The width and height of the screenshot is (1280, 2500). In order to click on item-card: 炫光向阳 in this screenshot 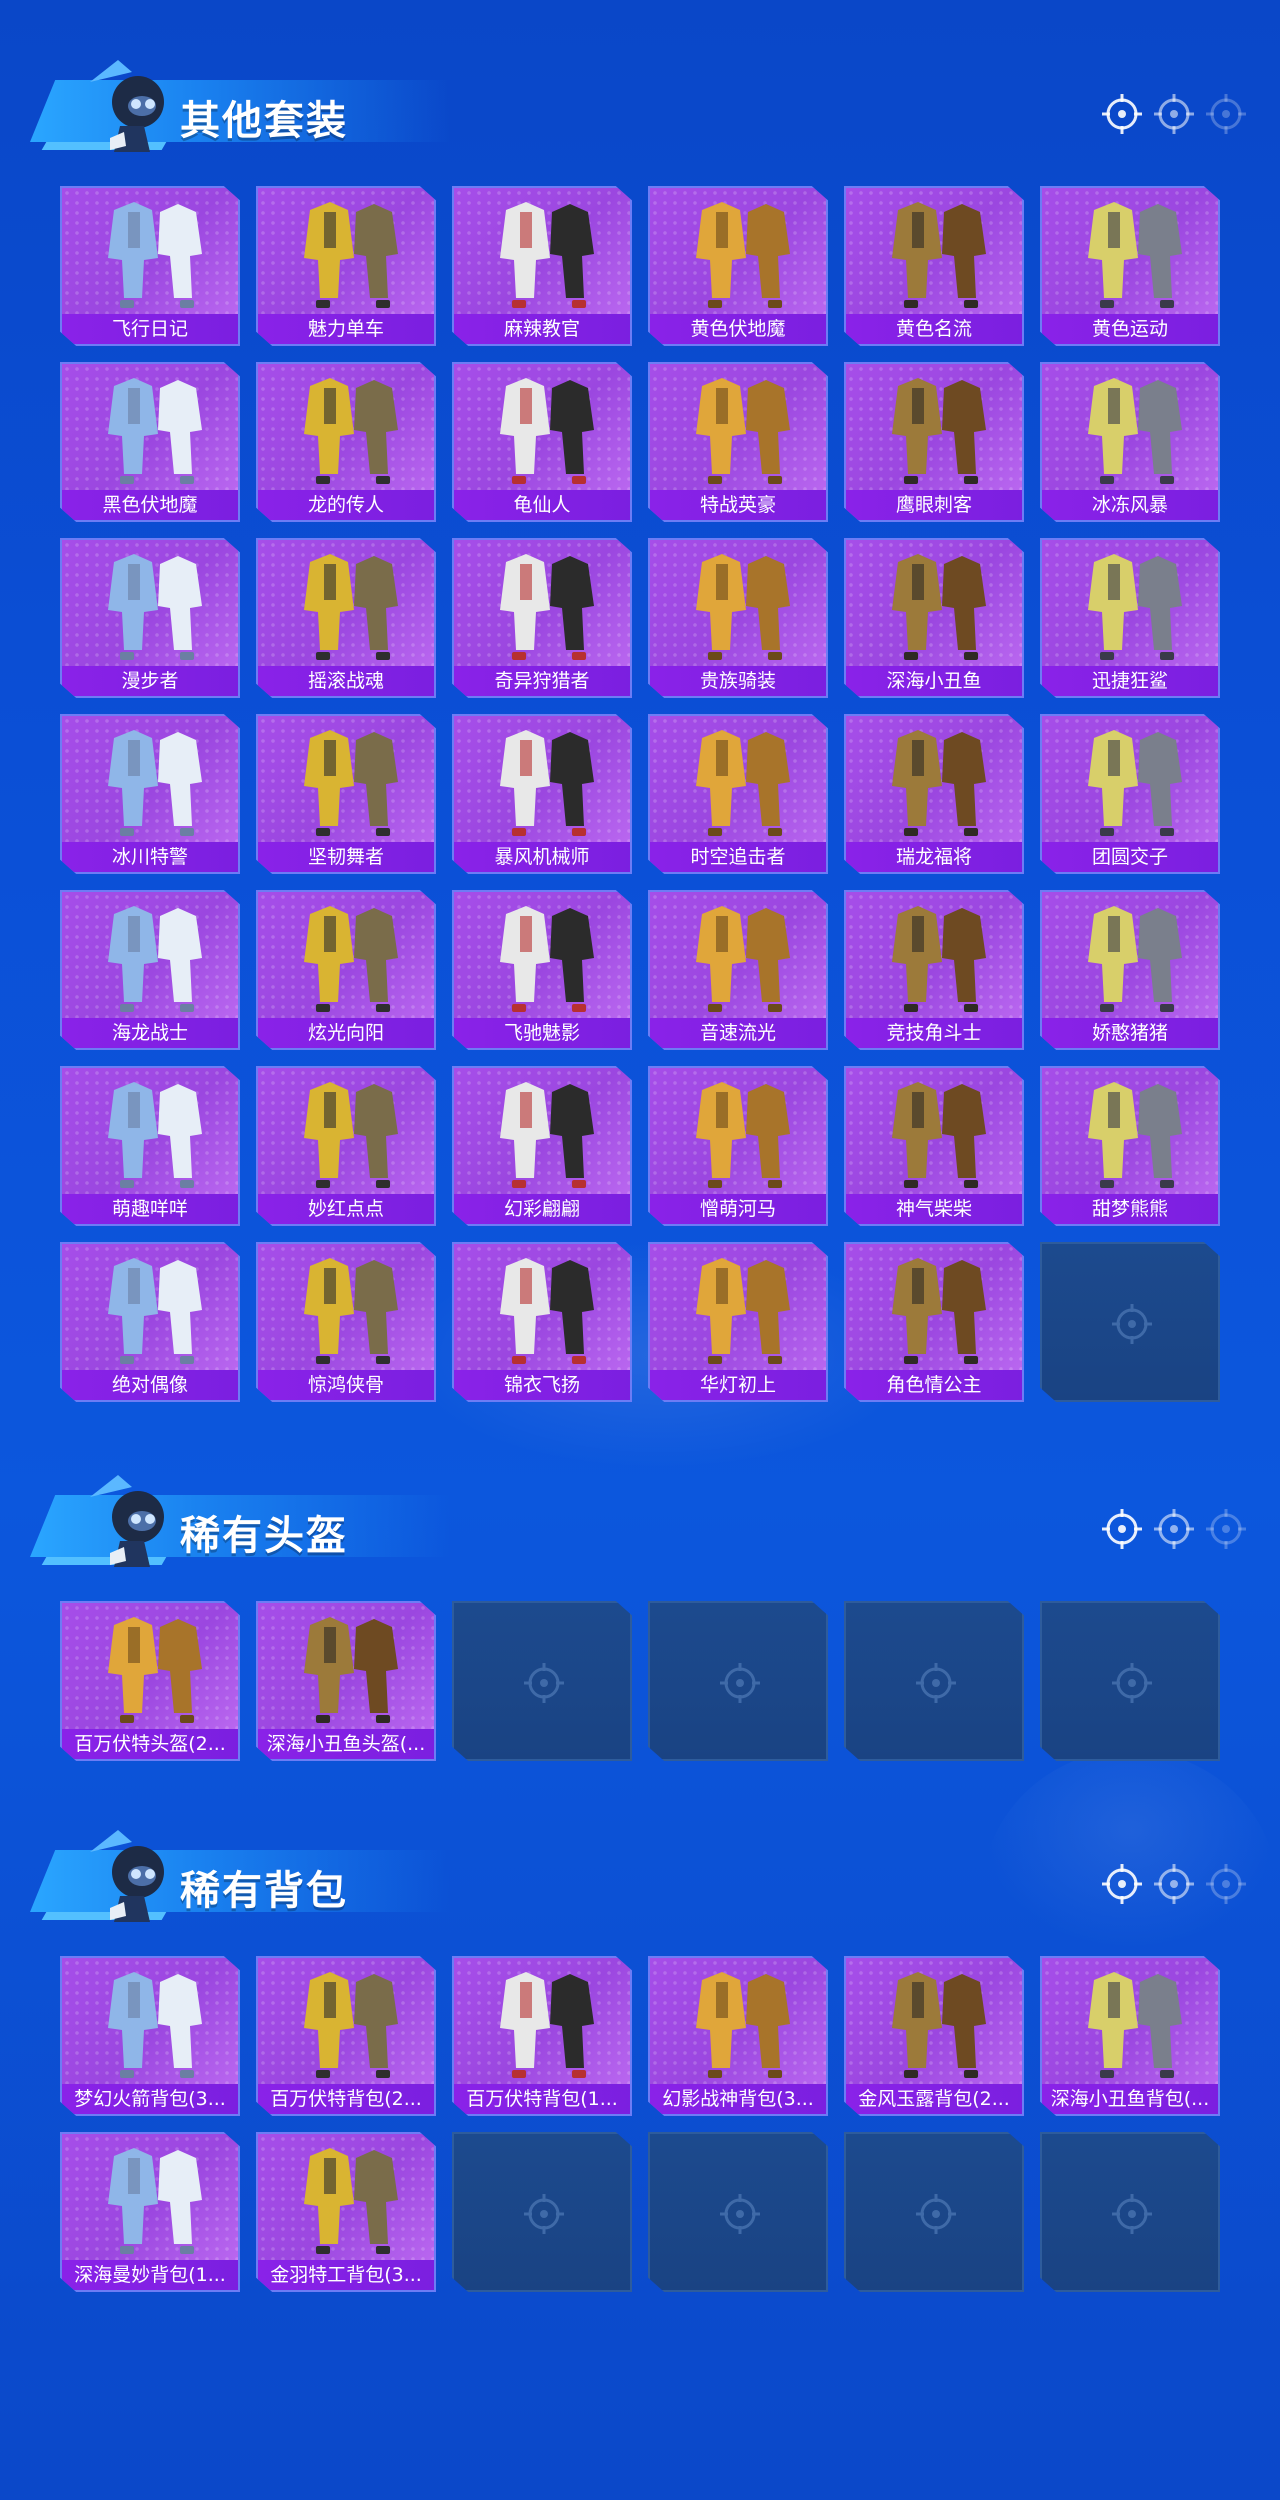, I will do `click(346, 970)`.